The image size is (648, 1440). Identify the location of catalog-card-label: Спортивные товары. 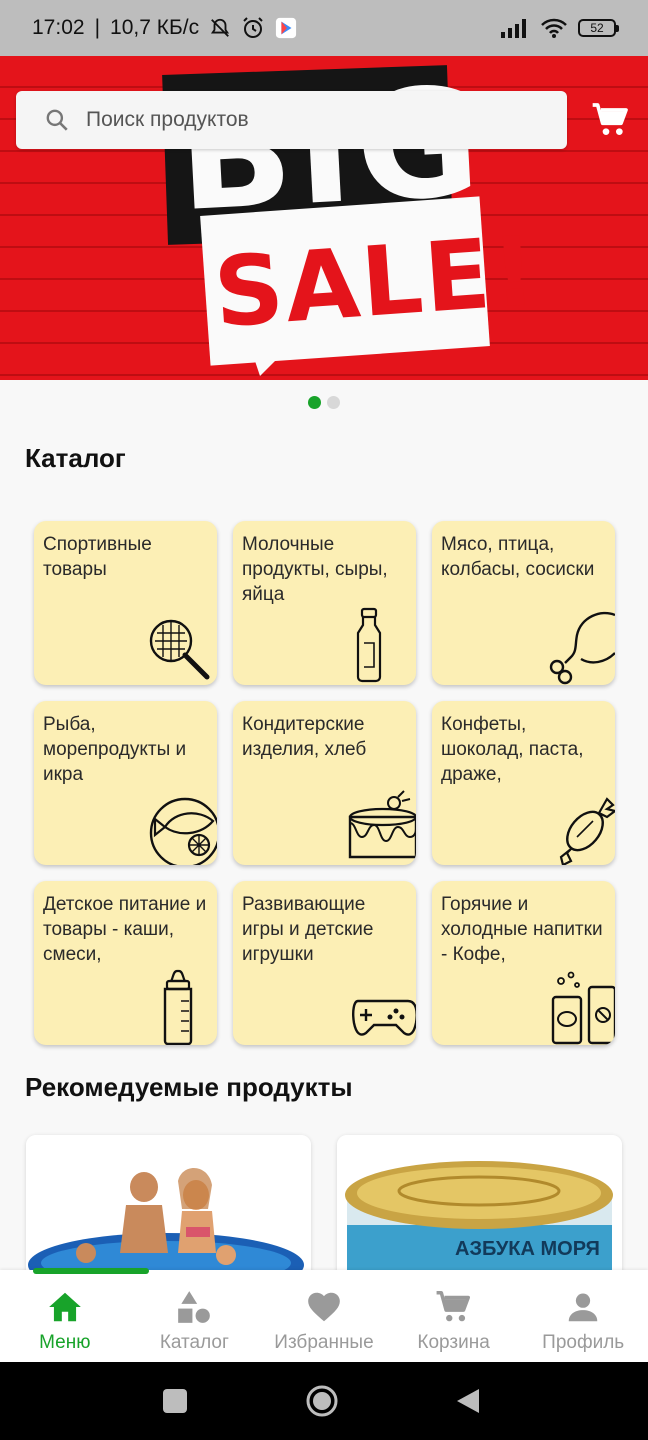
(97, 557).